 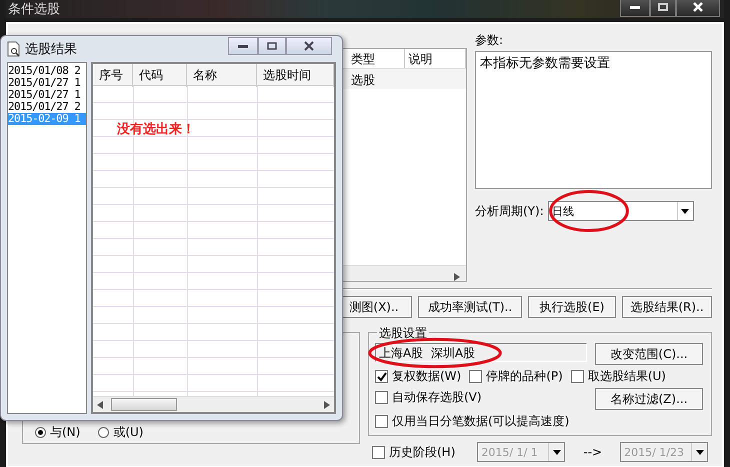 What do you see at coordinates (418, 376) in the screenshot?
I see `check-option: 复权数据(W)` at bounding box center [418, 376].